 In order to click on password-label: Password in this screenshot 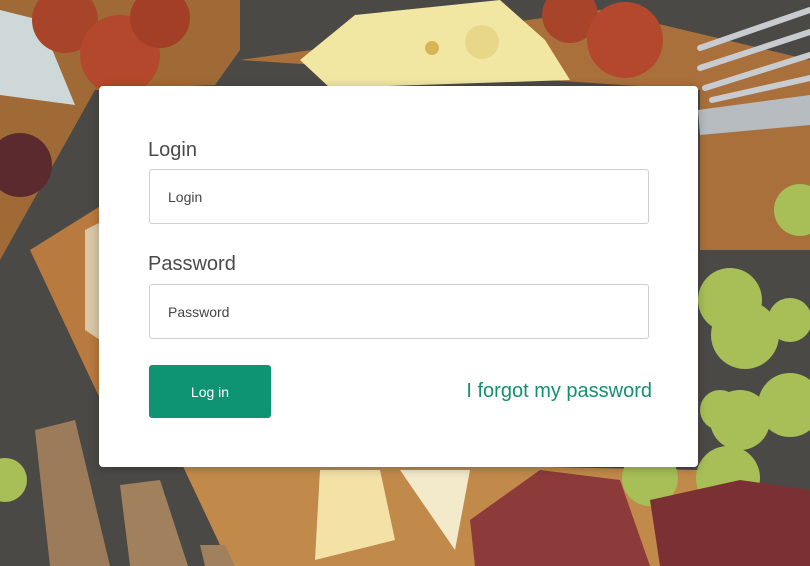, I will do `click(192, 264)`.